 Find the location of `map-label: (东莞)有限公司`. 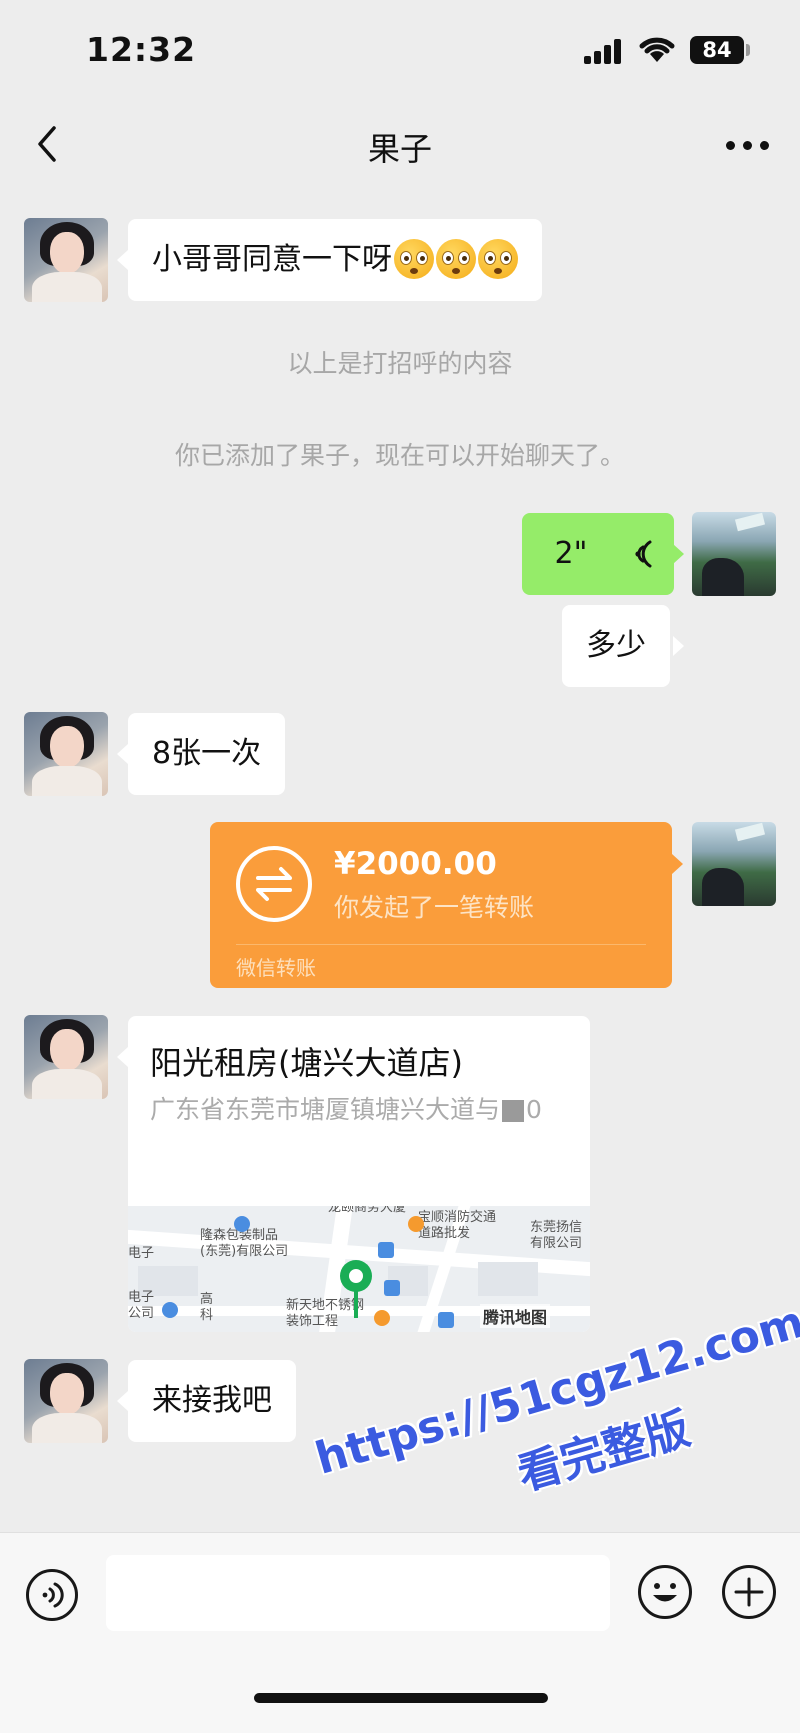

map-label: (东莞)有限公司 is located at coordinates (244, 1251).